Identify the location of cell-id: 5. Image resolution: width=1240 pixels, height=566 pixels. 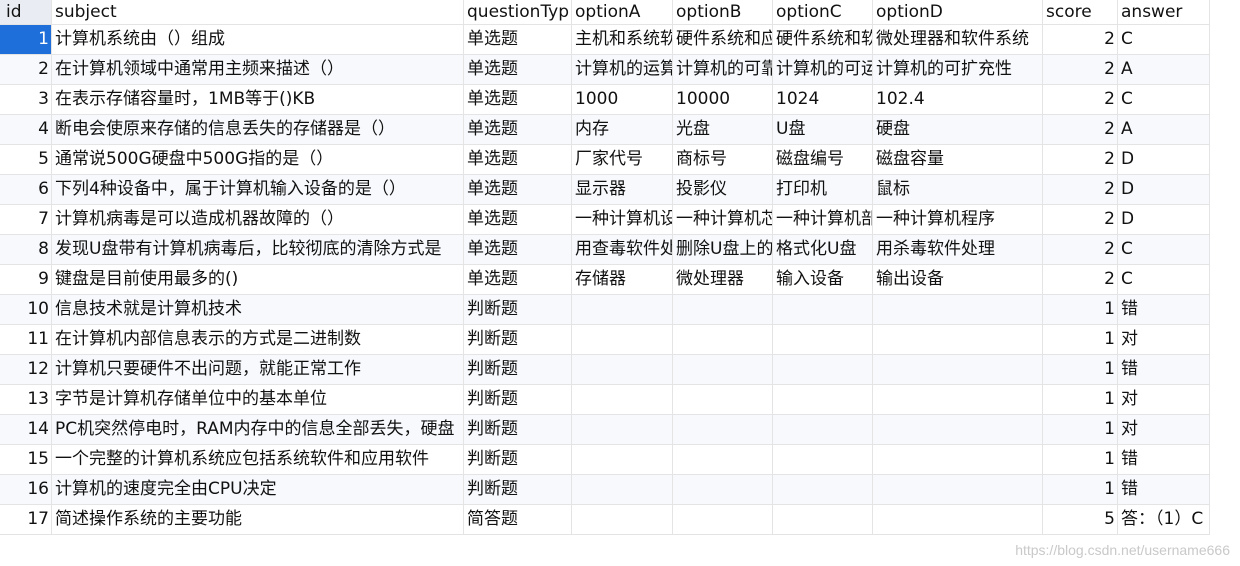
(26, 159).